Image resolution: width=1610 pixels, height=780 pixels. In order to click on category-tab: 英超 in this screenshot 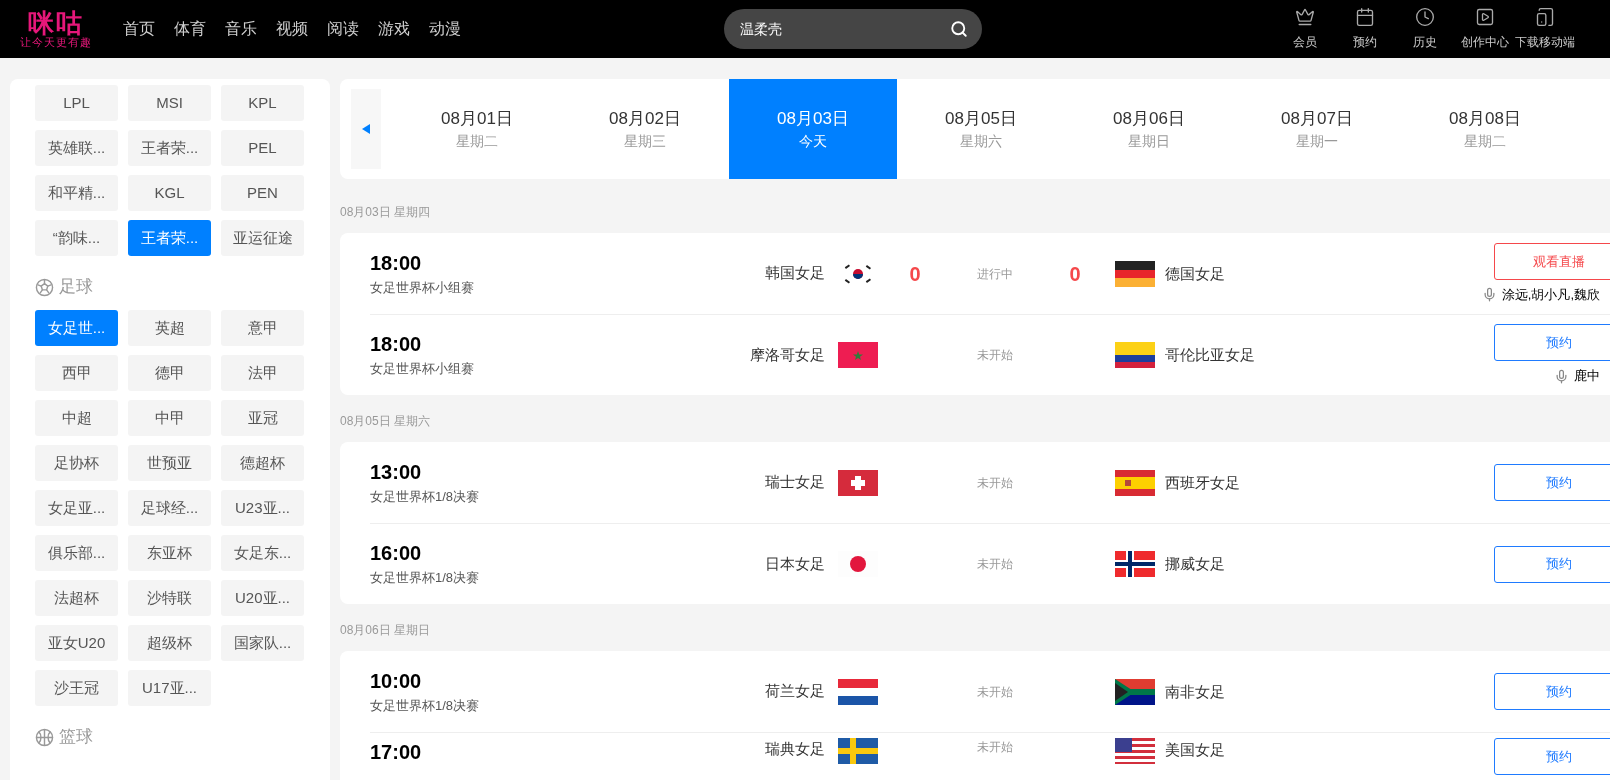, I will do `click(169, 328)`.